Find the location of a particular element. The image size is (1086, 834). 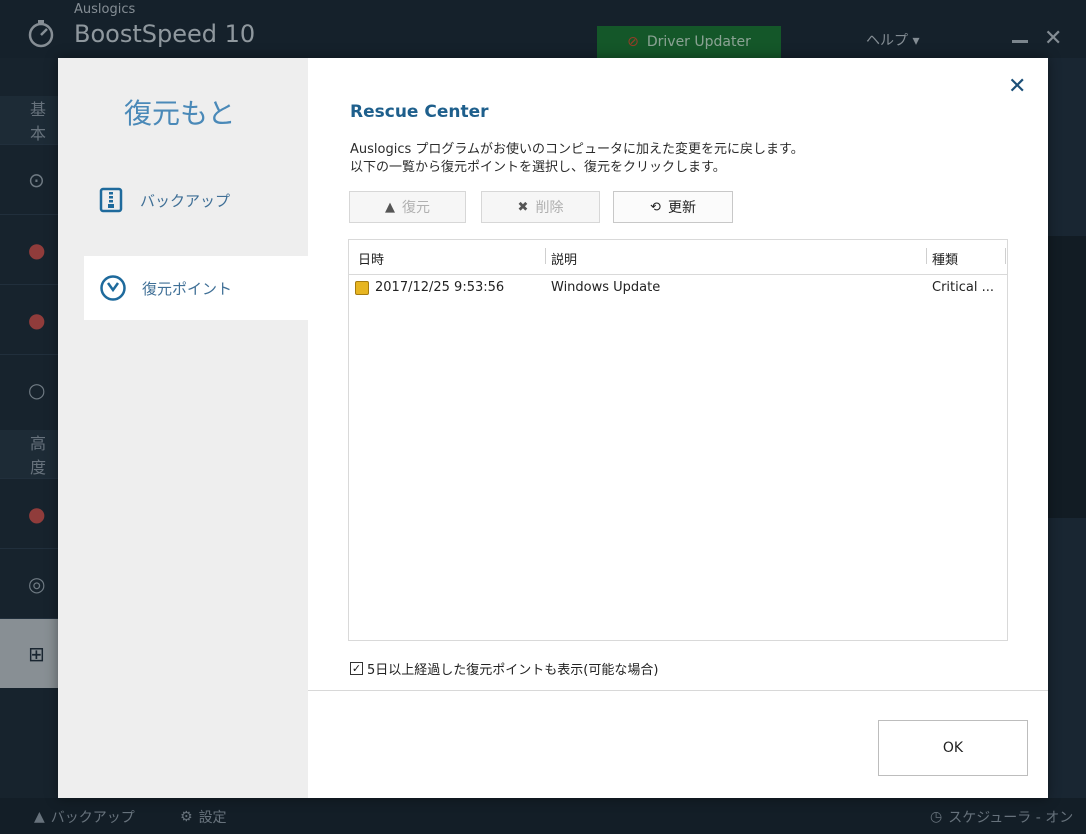

nav-item-restore-points: 復元ポイント is located at coordinates (196, 288).